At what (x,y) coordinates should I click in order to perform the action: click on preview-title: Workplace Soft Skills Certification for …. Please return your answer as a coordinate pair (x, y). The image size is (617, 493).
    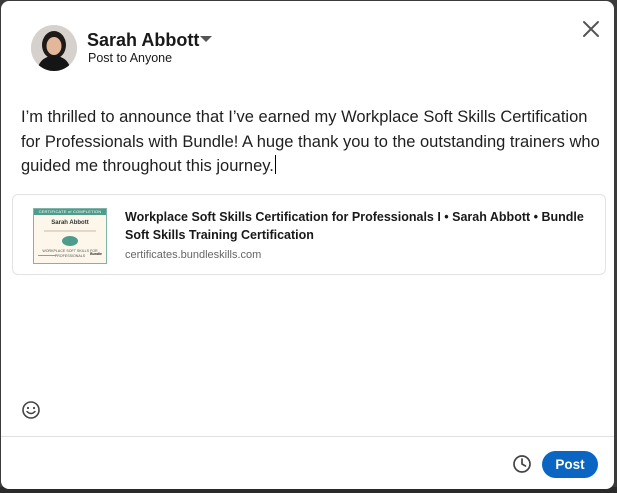
    Looking at the image, I should click on (355, 226).